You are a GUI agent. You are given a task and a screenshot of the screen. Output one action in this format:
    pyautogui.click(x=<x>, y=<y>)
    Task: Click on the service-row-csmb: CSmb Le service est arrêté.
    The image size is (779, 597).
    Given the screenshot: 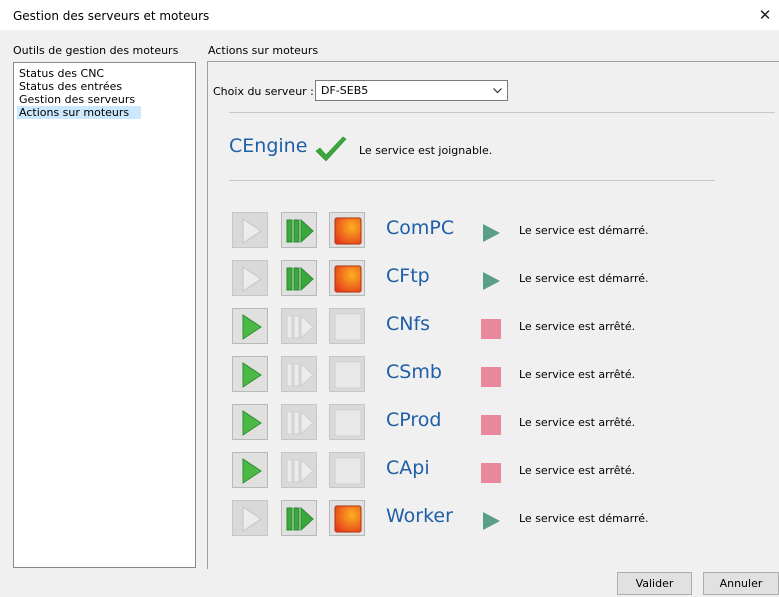 What is the action you would take?
    pyautogui.click(x=389, y=376)
    